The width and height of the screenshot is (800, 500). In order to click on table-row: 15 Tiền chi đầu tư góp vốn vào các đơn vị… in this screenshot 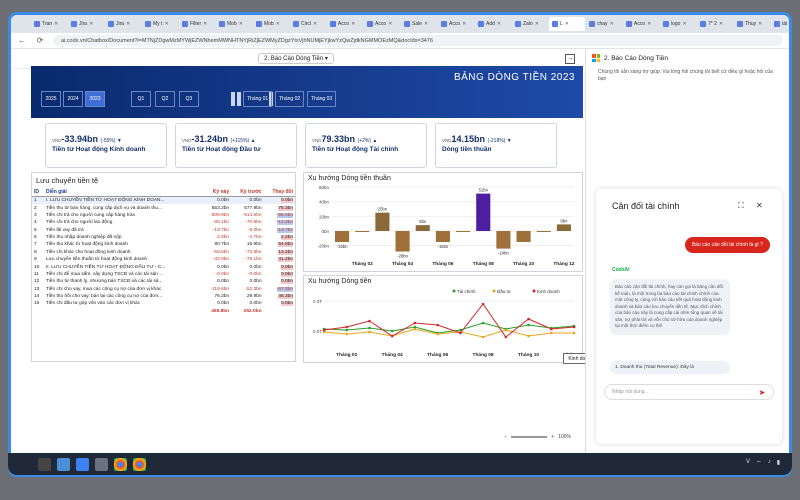, I will do `click(163, 303)`.